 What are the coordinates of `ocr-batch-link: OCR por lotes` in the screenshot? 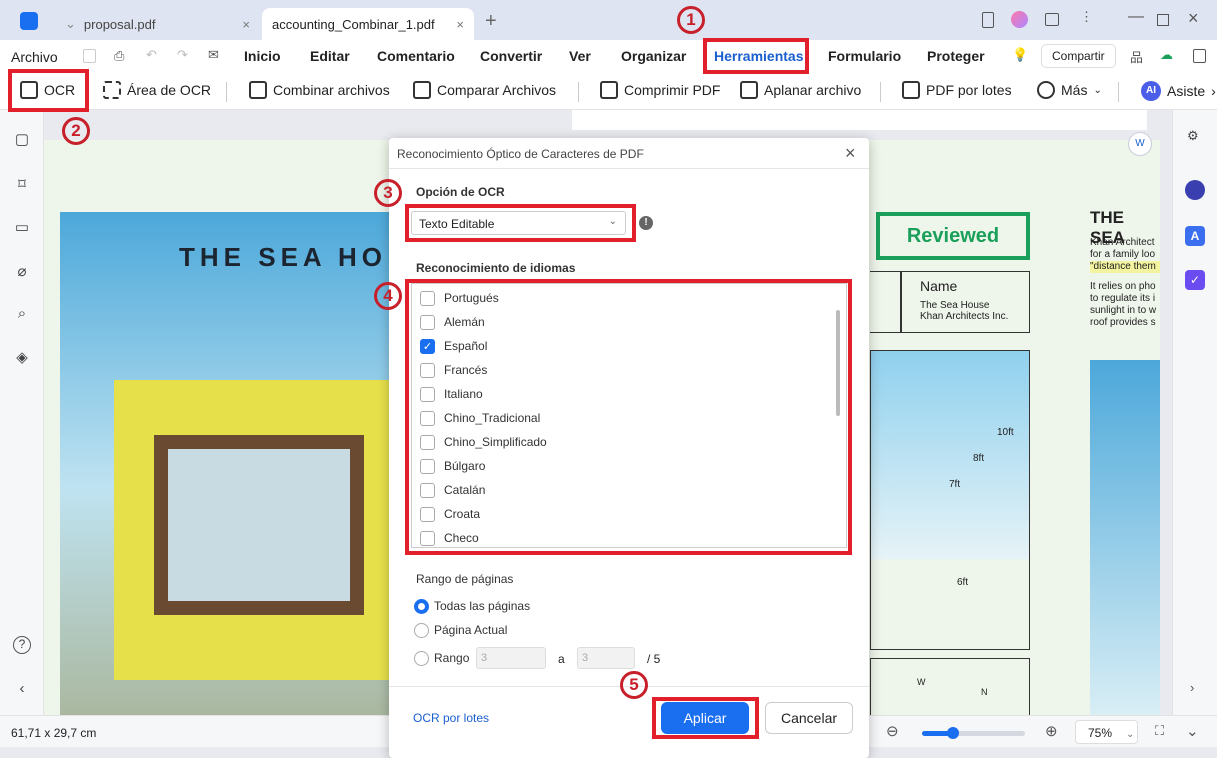 It's located at (451, 718).